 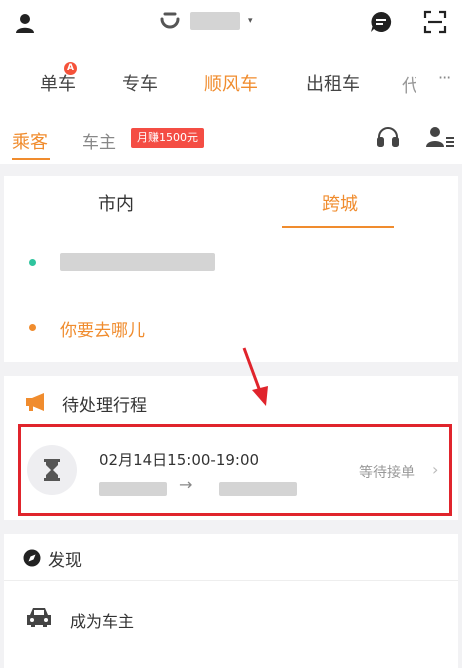 What do you see at coordinates (32, 327) in the screenshot?
I see `end-dot` at bounding box center [32, 327].